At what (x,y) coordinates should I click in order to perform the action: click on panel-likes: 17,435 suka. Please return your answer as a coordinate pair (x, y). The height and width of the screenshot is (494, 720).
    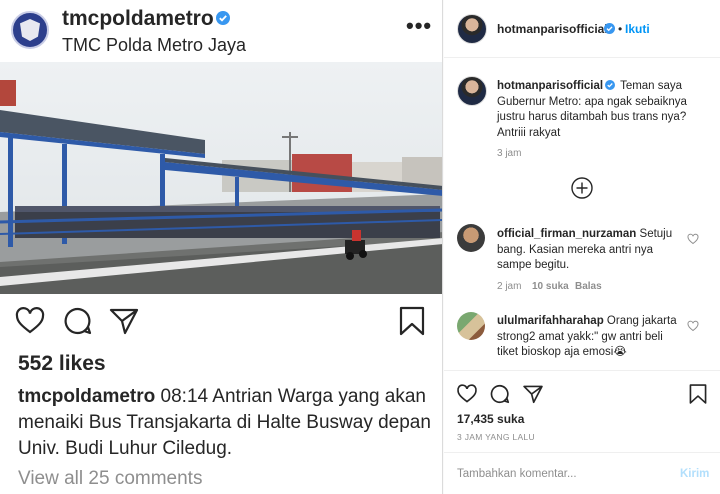
    Looking at the image, I should click on (490, 419).